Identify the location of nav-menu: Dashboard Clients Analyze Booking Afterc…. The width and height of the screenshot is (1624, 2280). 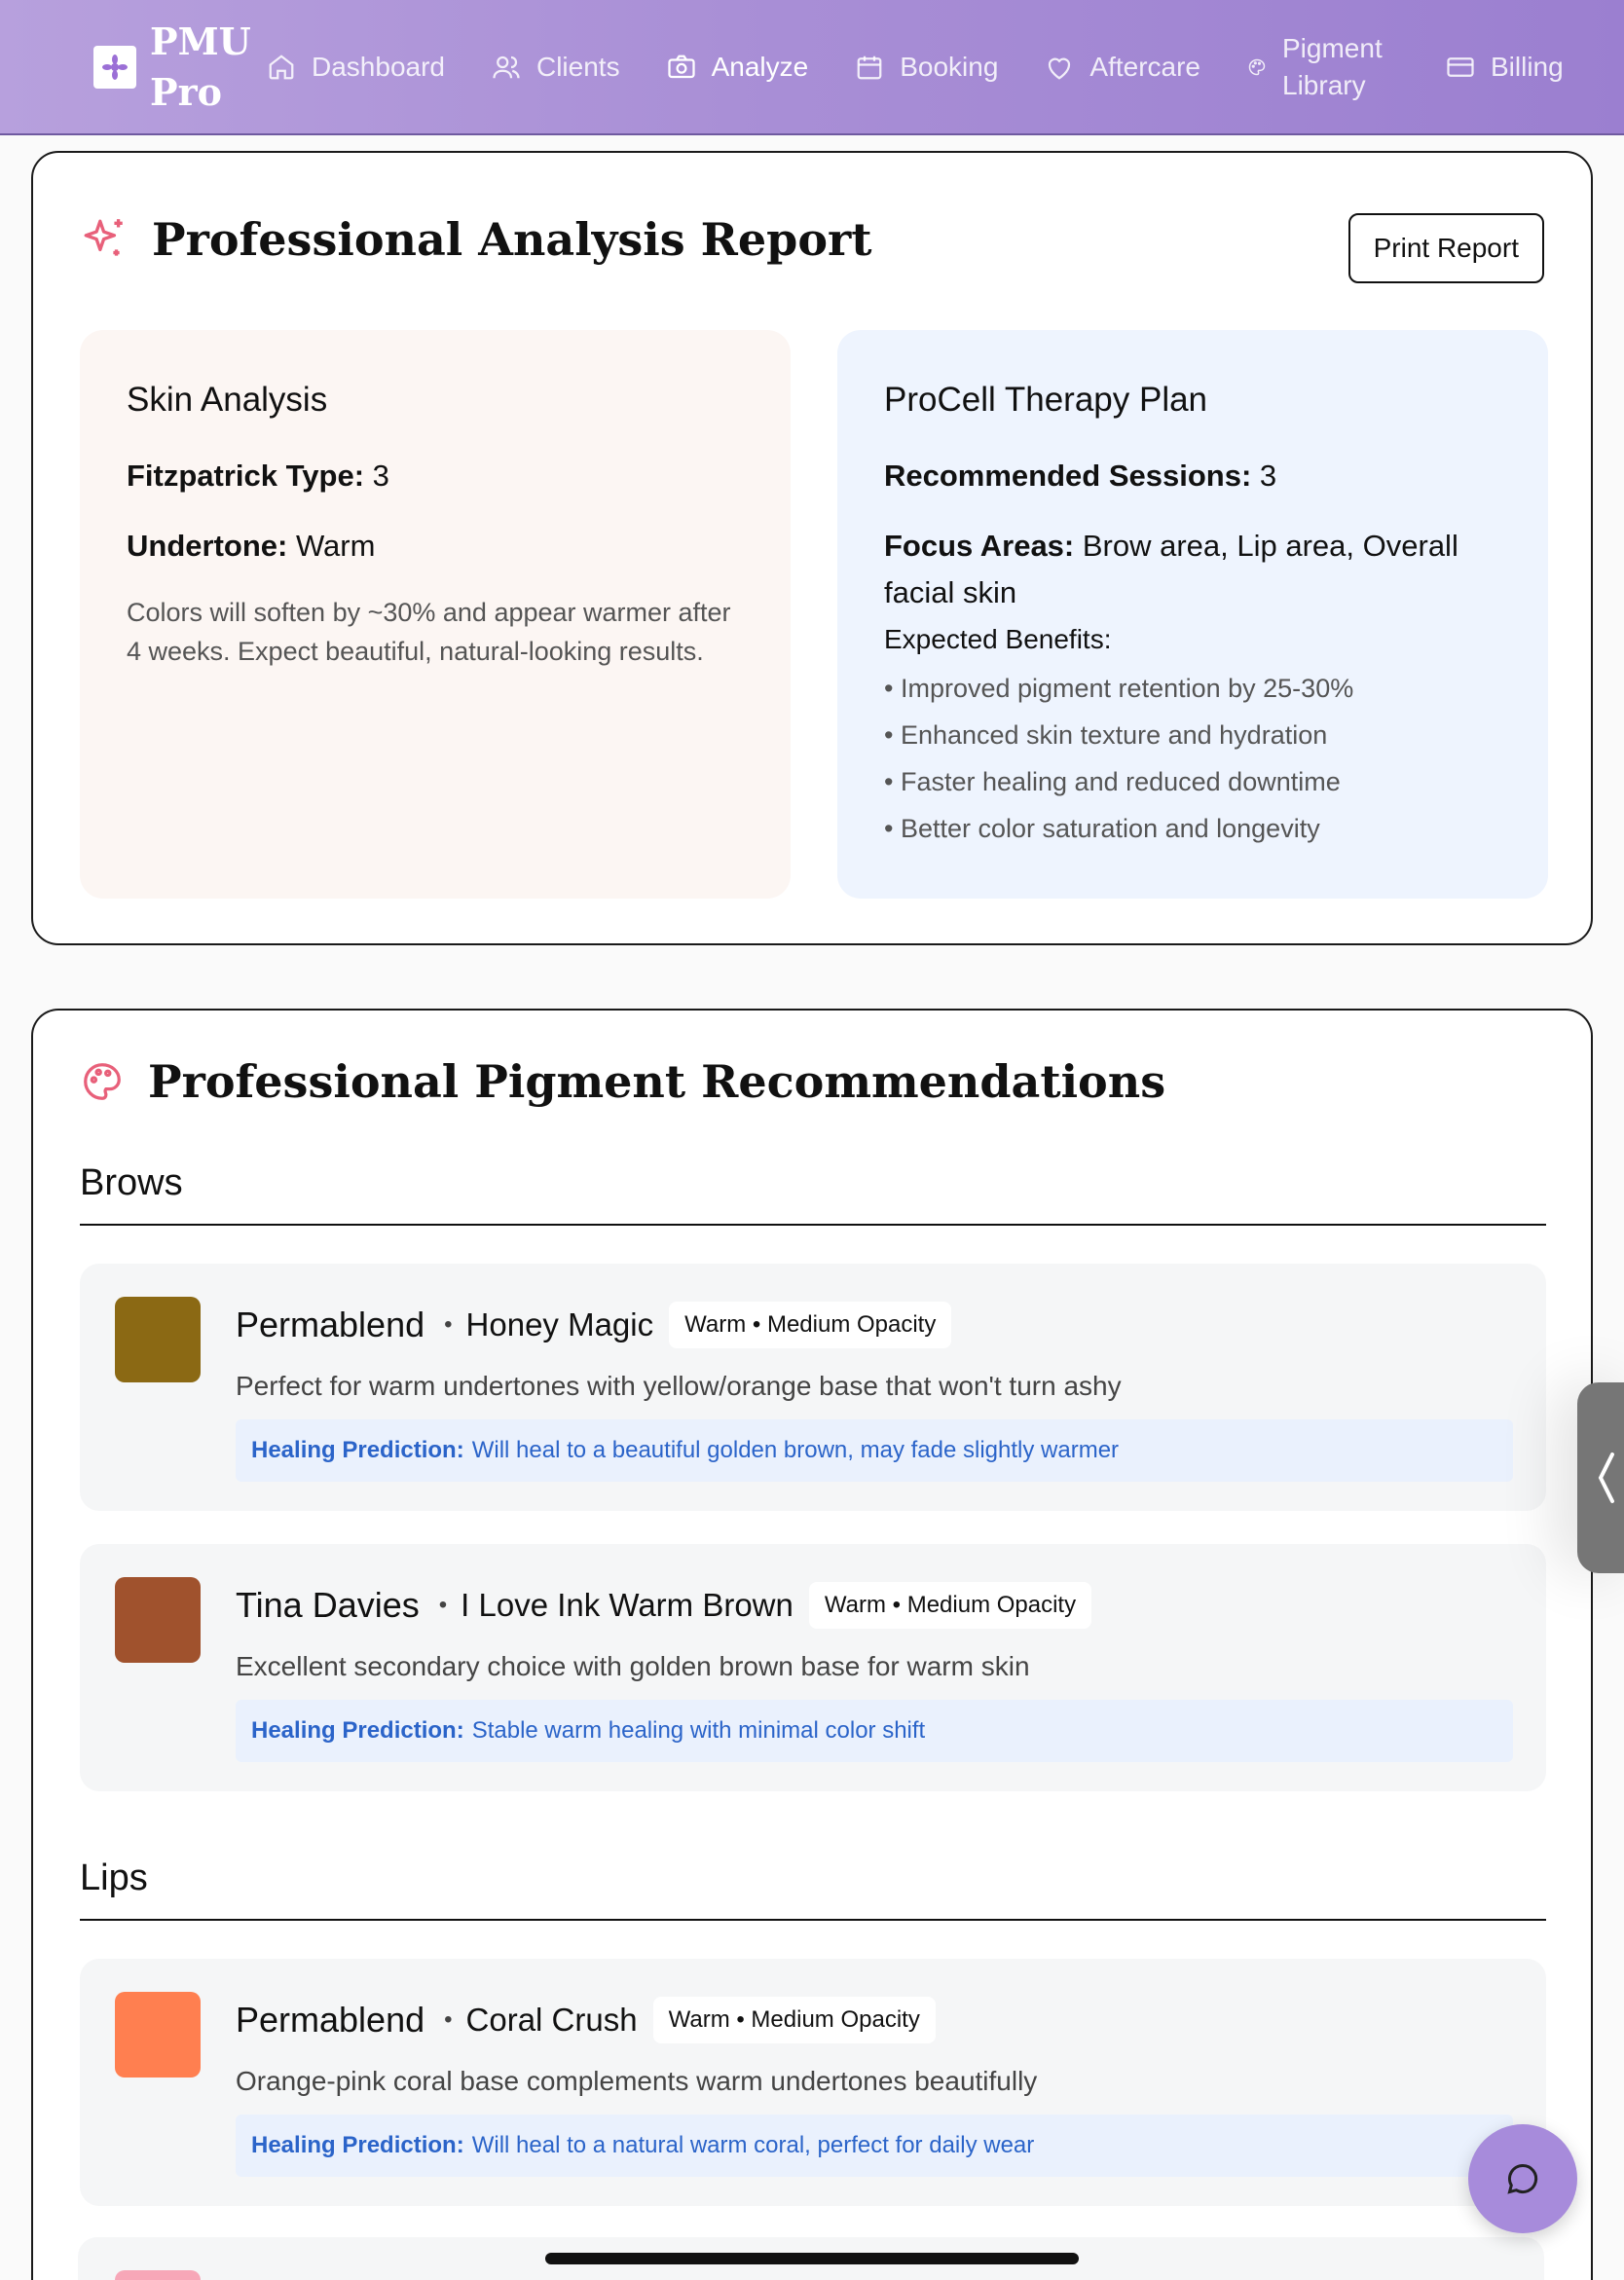
(938, 67).